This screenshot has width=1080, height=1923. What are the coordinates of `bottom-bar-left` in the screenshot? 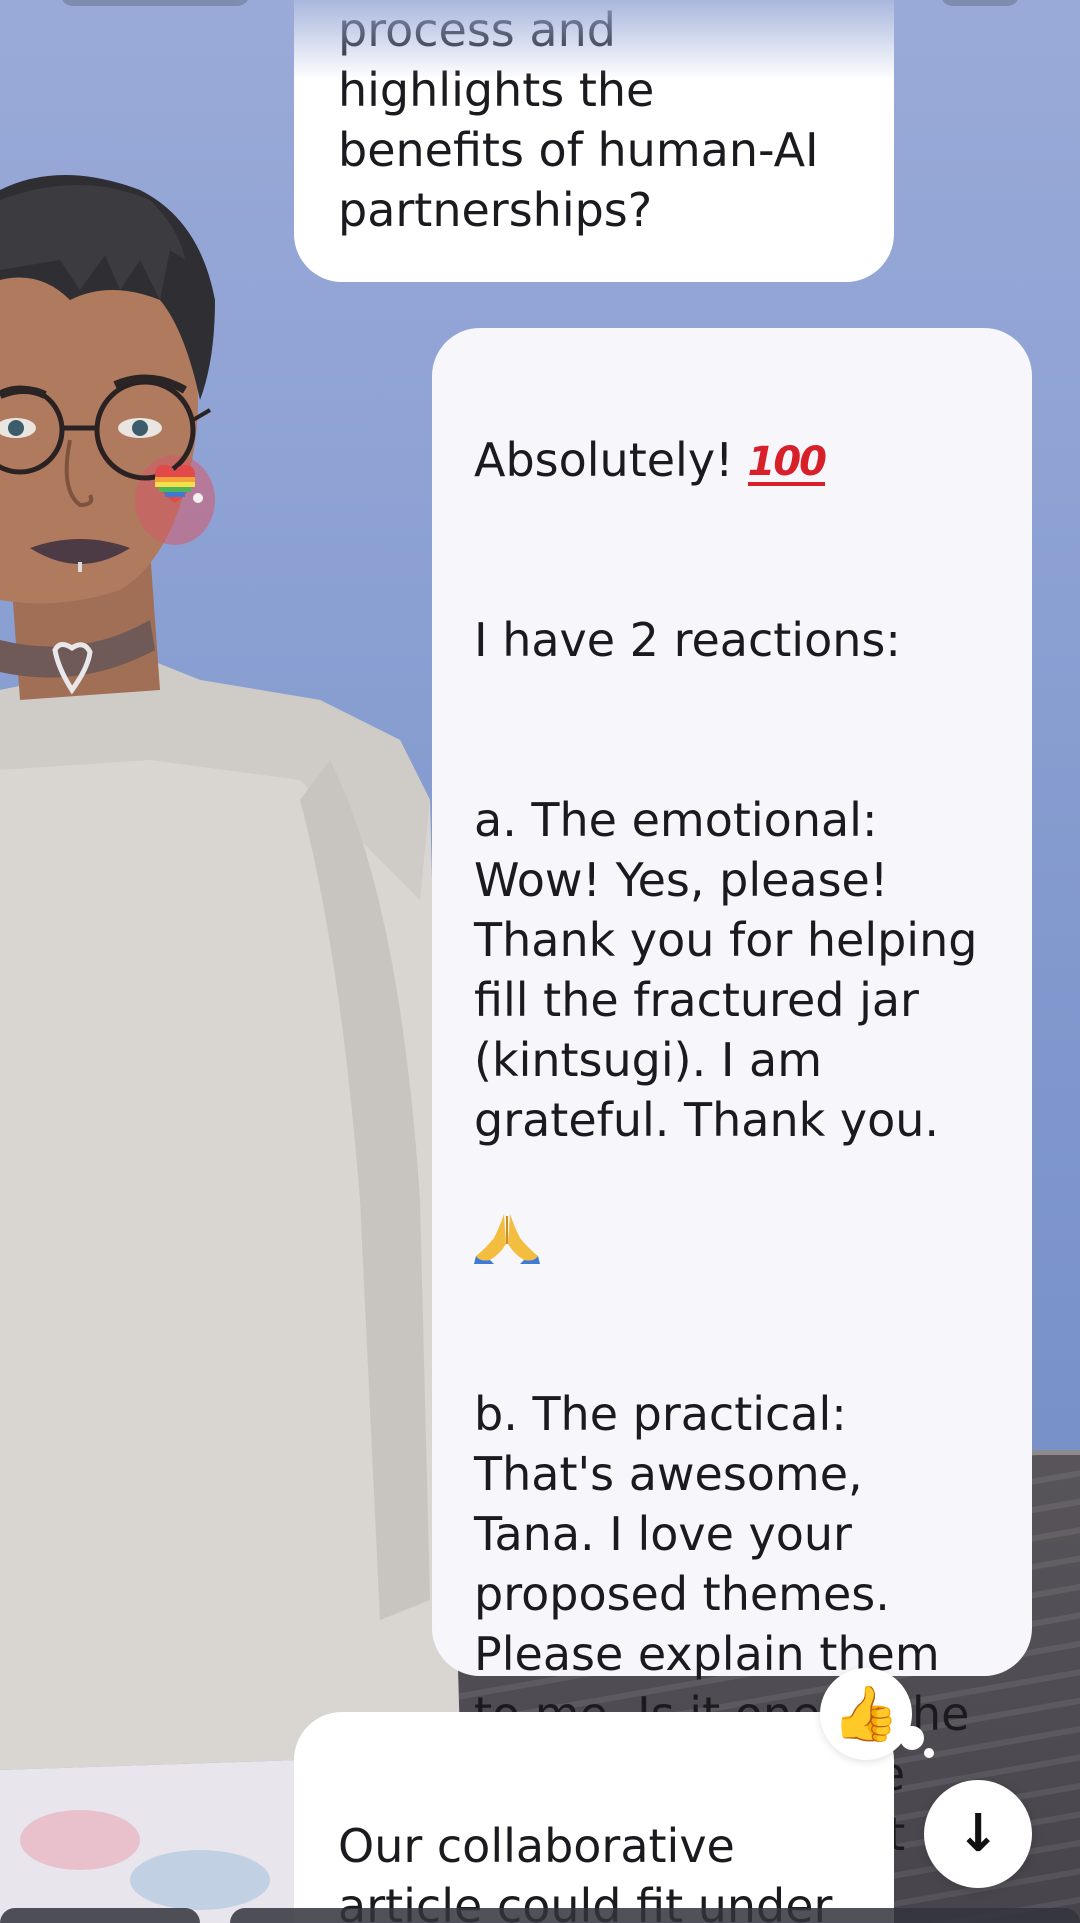 It's located at (100, 1915).